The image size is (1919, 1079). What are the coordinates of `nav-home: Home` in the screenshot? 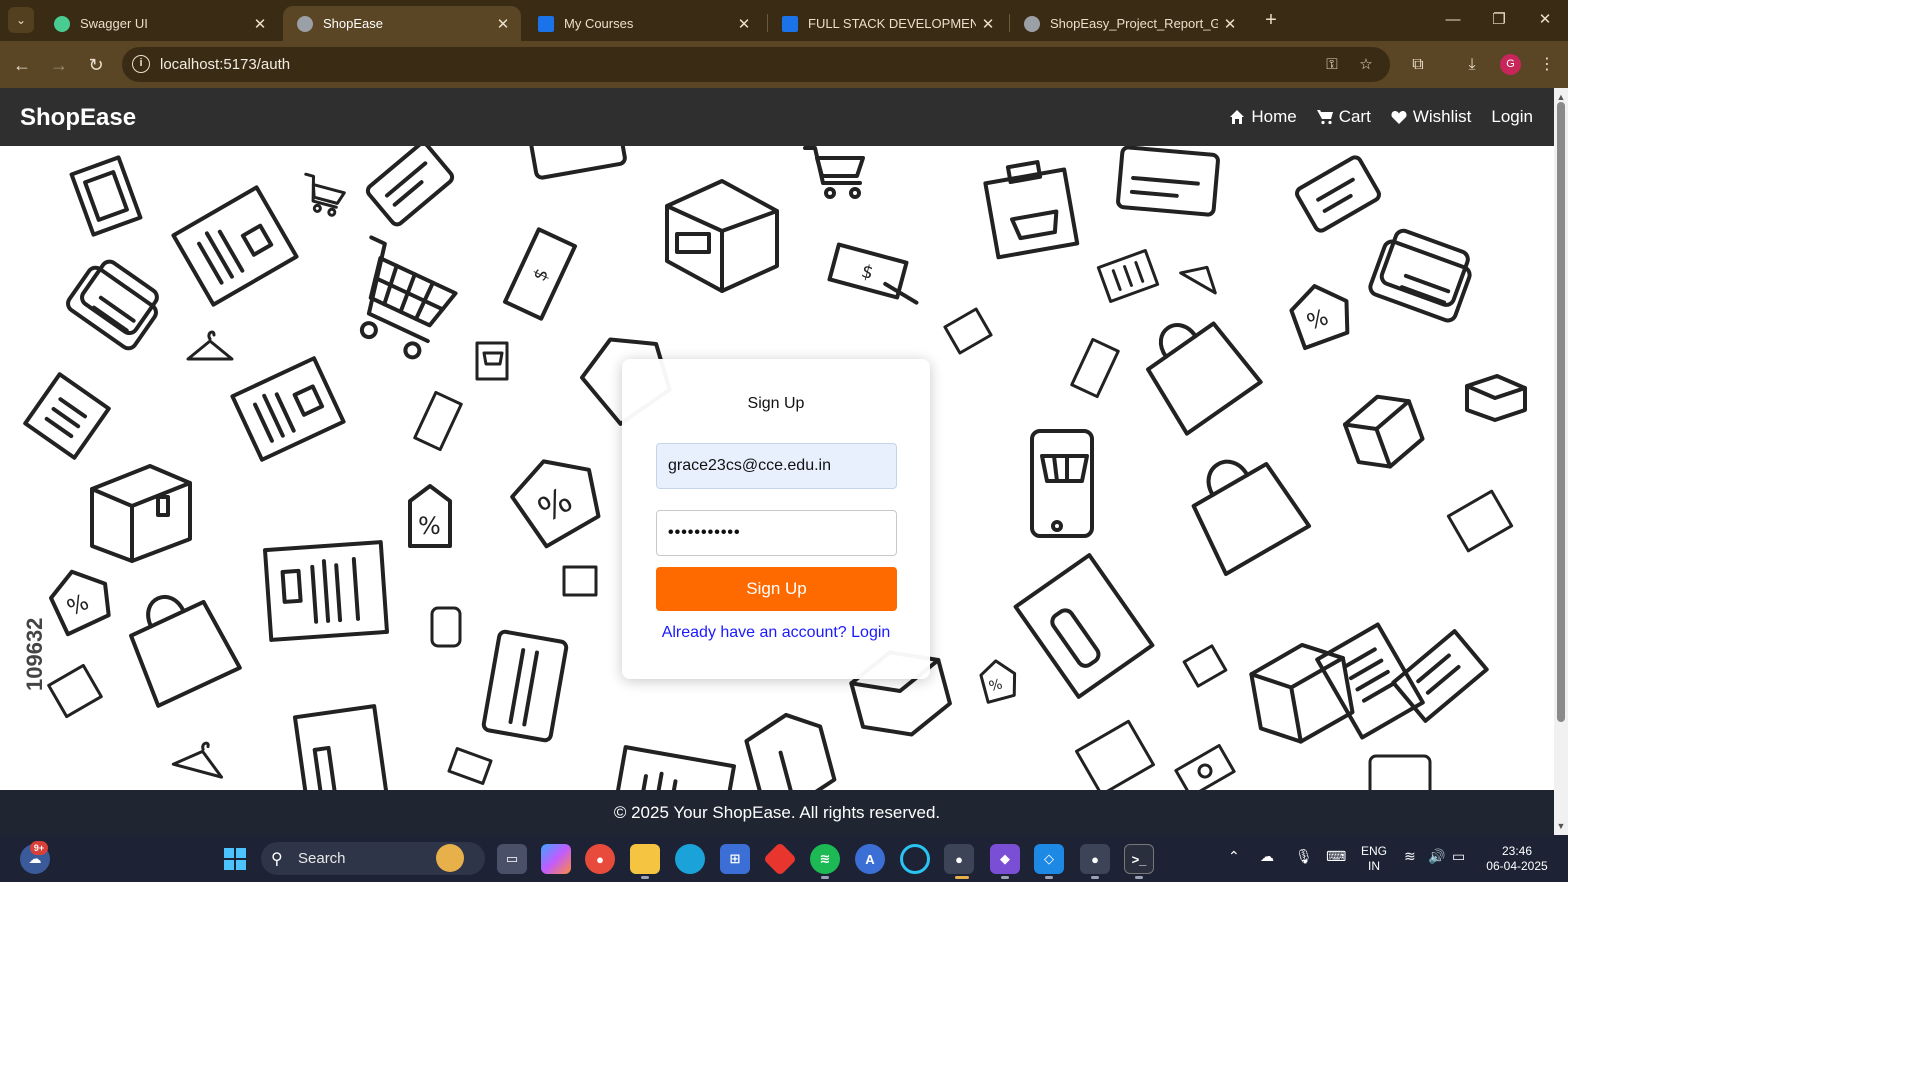 It's located at (1263, 117).